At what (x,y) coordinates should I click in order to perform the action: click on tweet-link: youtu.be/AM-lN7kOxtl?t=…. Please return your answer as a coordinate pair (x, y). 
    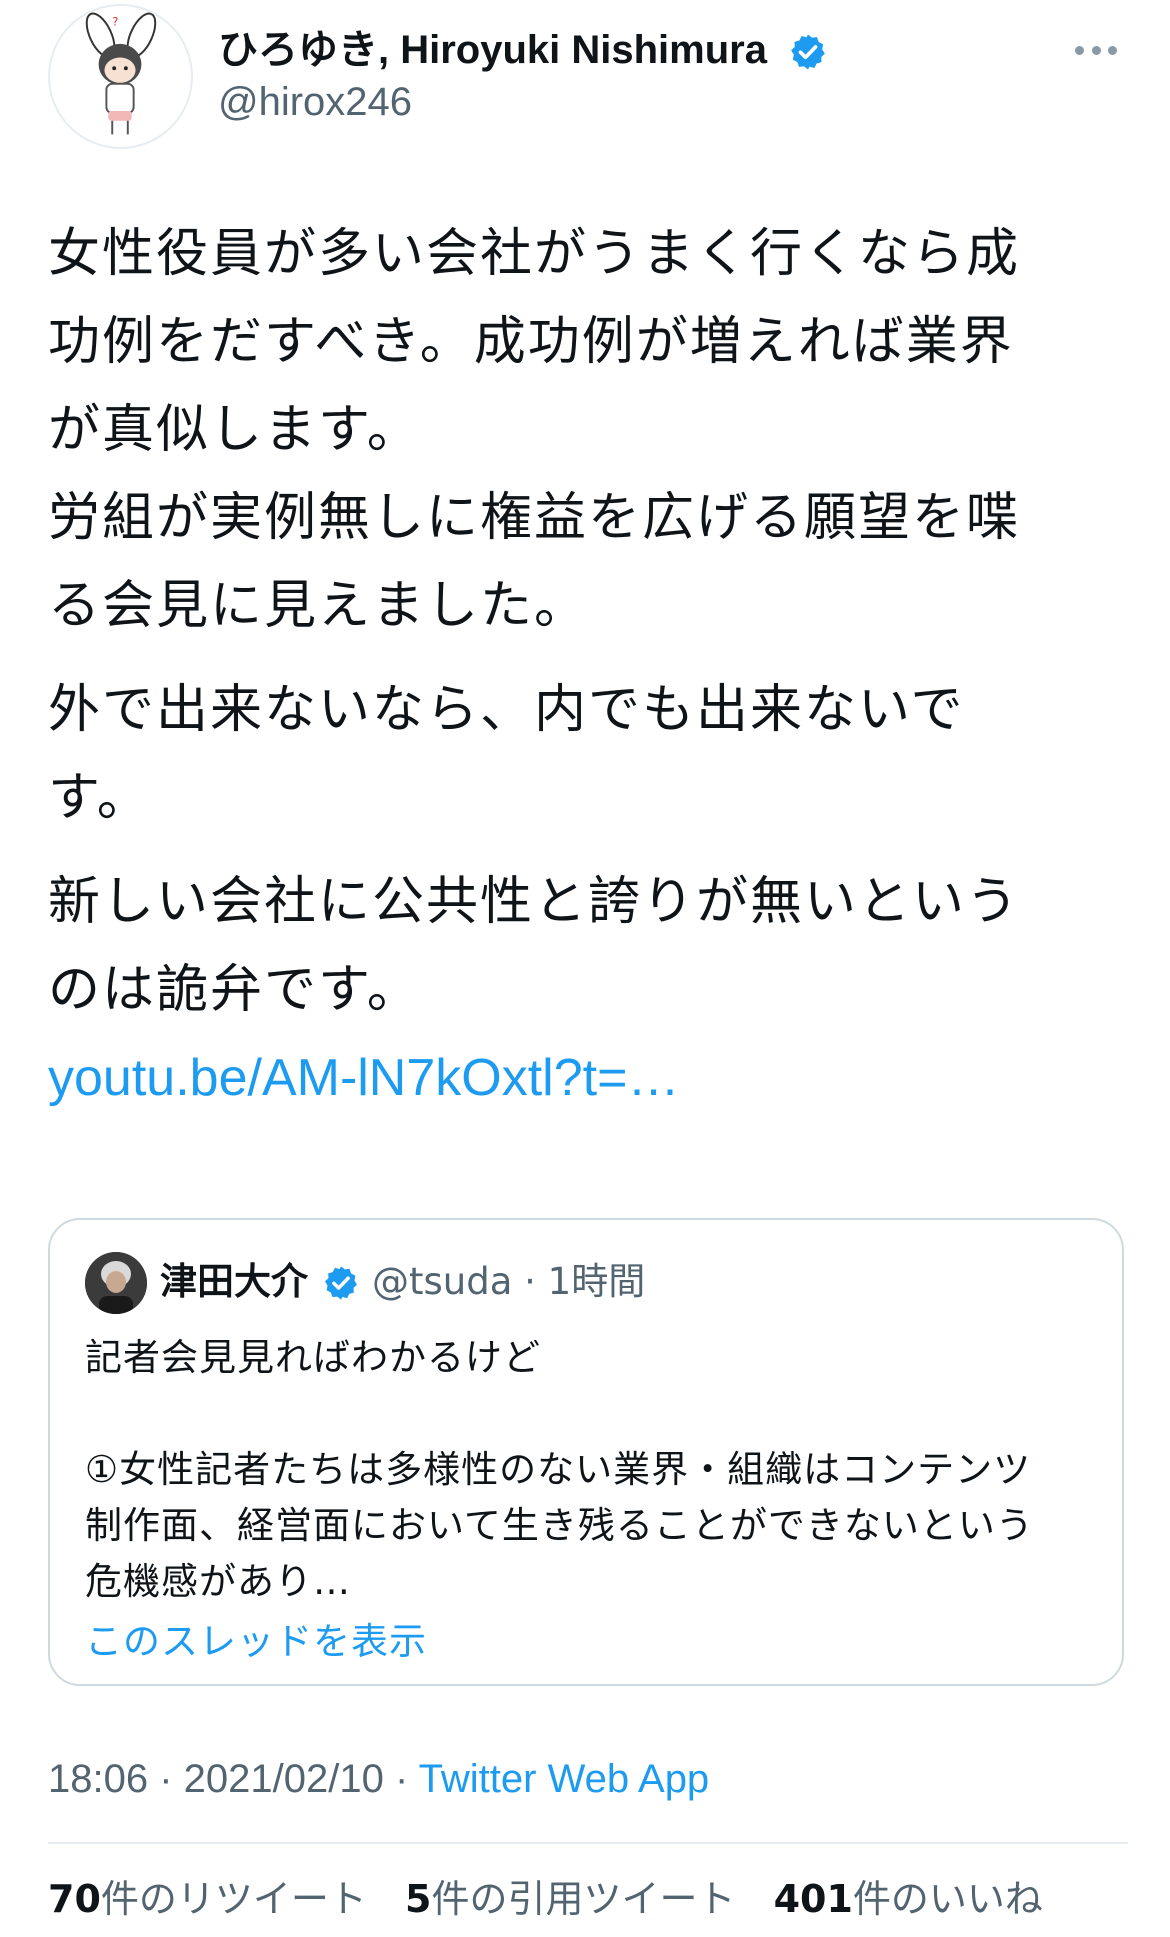
    Looking at the image, I should click on (588, 1078).